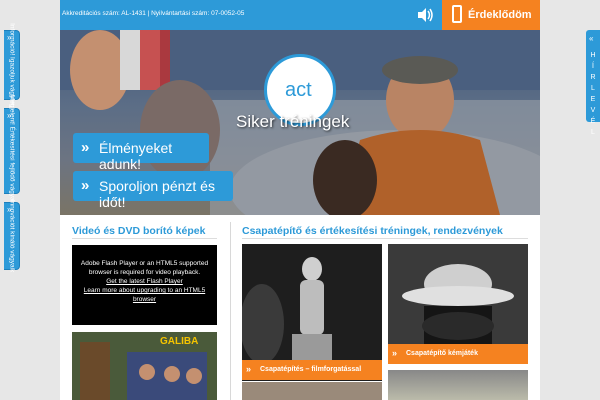 This screenshot has width=600, height=400. I want to click on chevron-left-icon: «, so click(591, 38).